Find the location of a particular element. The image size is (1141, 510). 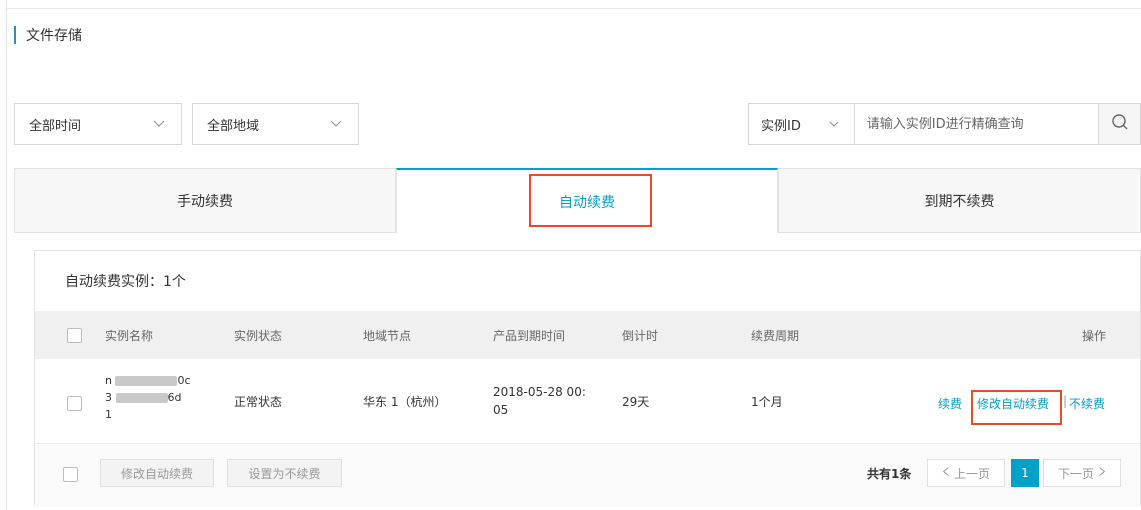

expire-time-line: 2018-05-28 00: is located at coordinates (539, 392).